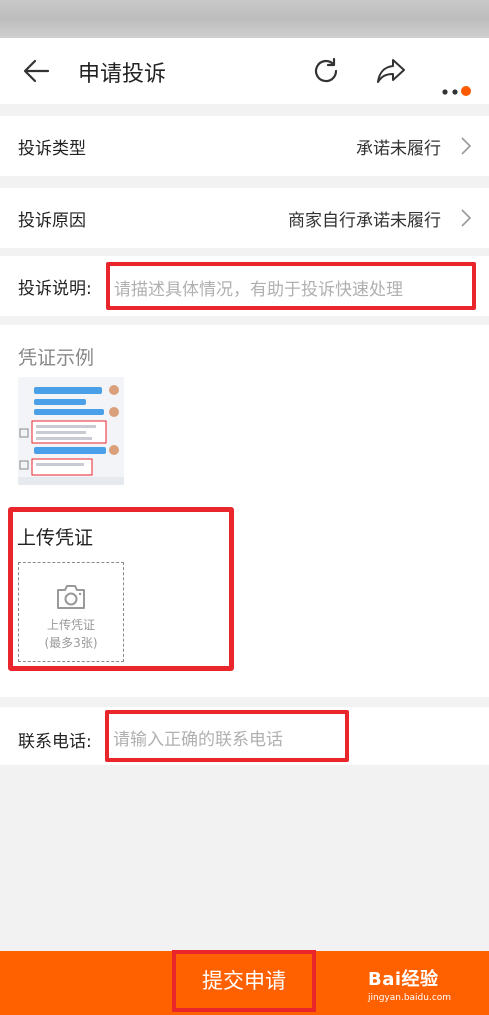 The height and width of the screenshot is (1015, 489). Describe the element at coordinates (244, 218) in the screenshot. I see `complaint-reason-row: 投诉原因 商家自行承诺未履行` at that location.